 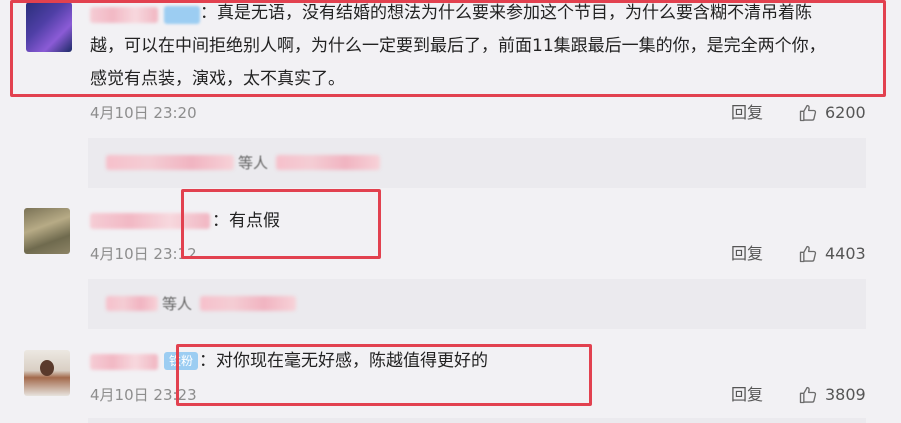 What do you see at coordinates (246, 221) in the screenshot?
I see `comment-text: ：有点假` at bounding box center [246, 221].